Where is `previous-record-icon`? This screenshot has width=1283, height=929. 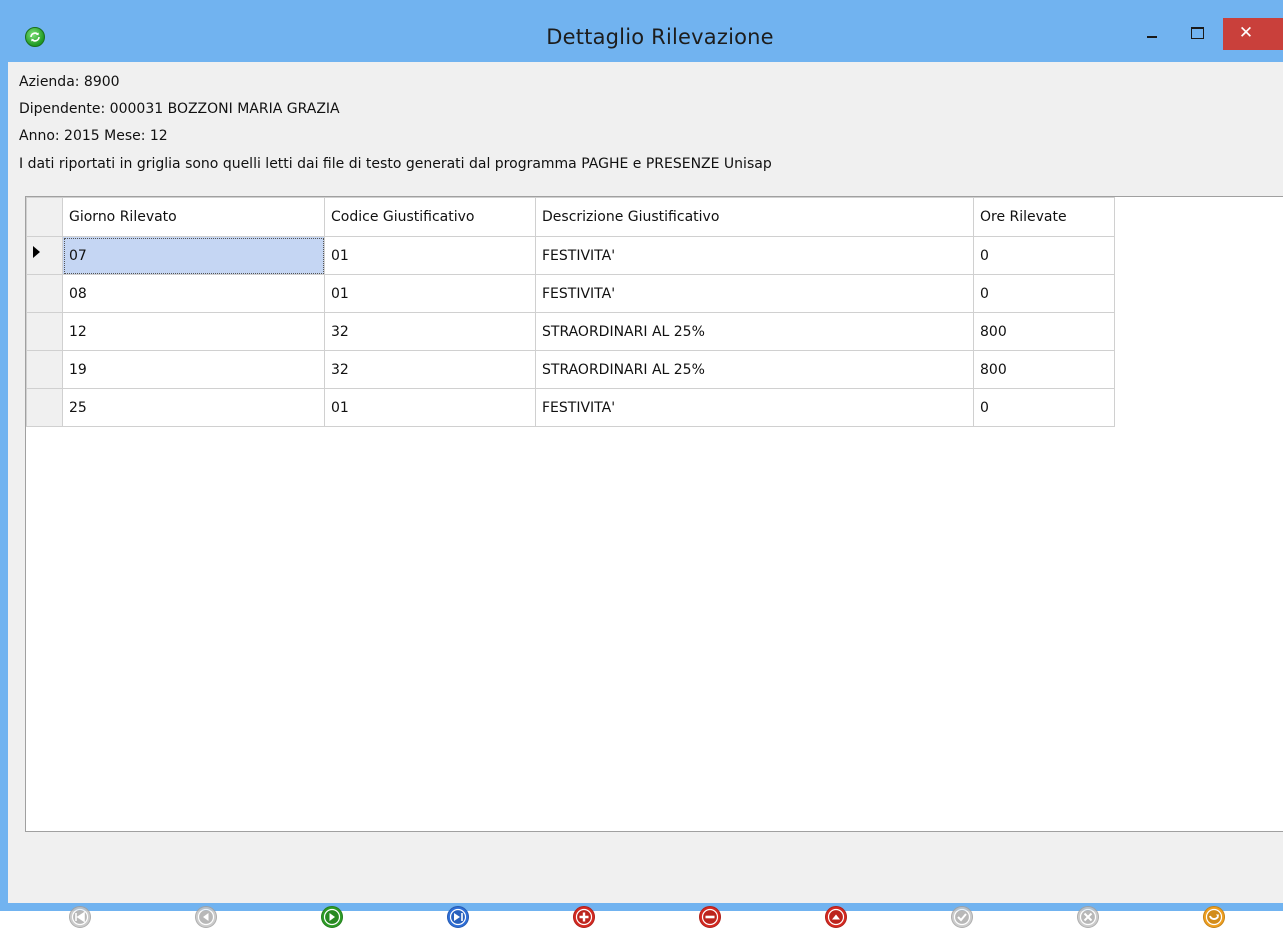
previous-record-icon is located at coordinates (206, 917).